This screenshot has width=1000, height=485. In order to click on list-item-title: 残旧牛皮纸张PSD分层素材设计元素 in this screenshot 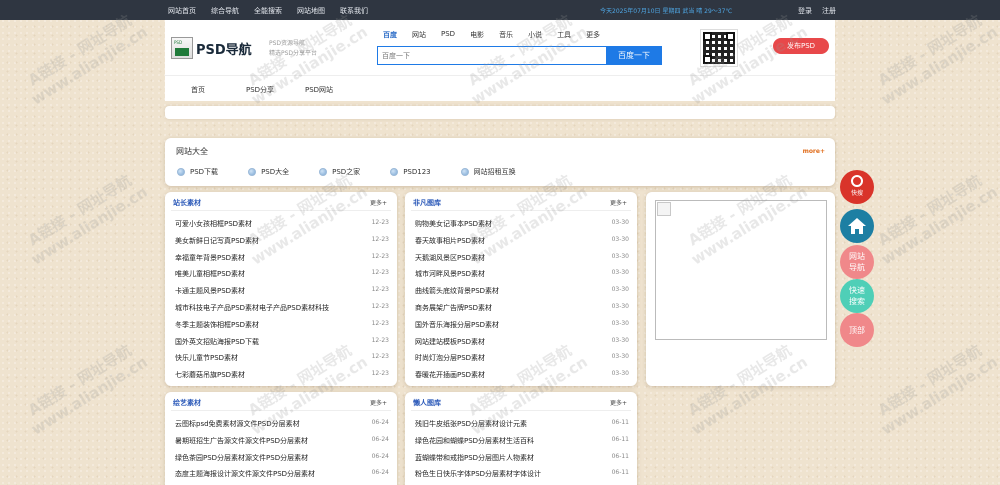, I will do `click(471, 427)`.